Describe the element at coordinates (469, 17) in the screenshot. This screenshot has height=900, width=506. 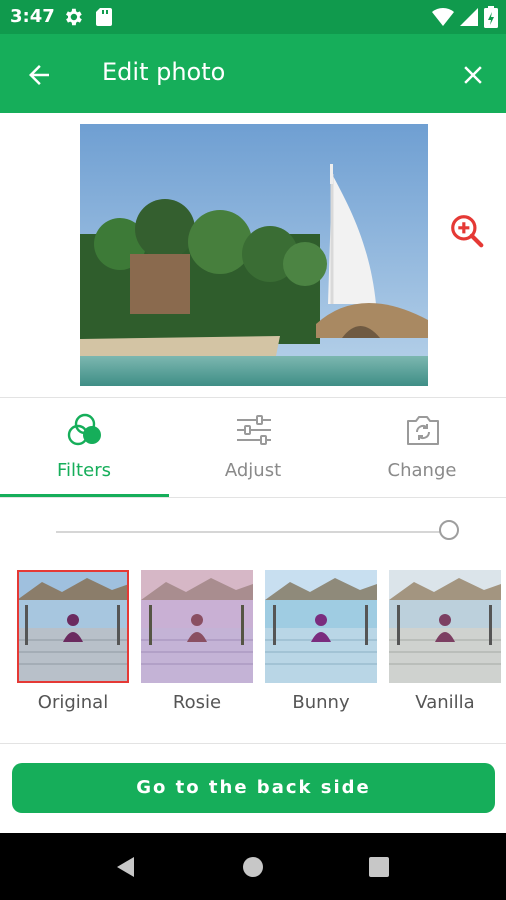
I see `signal-icon` at that location.